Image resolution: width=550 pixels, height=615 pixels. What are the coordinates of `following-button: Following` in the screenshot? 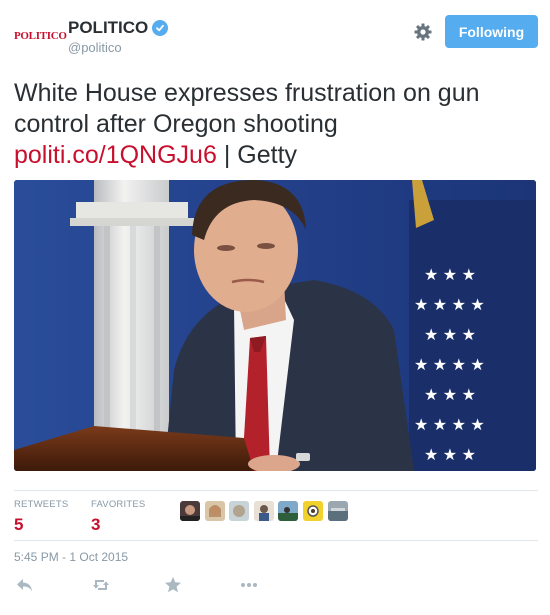 It's located at (491, 31).